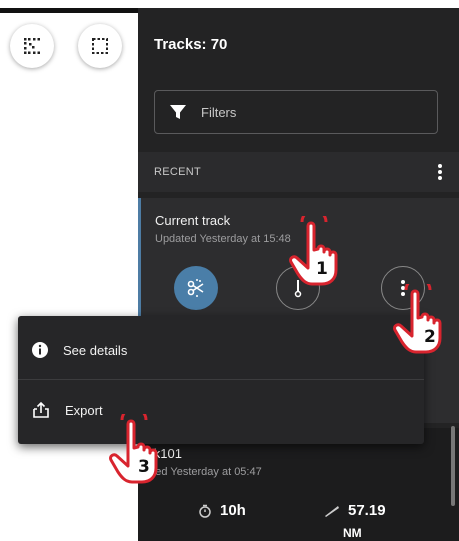 This screenshot has height=541, width=459. What do you see at coordinates (221, 350) in the screenshot?
I see `menu-item-see-details: See details` at bounding box center [221, 350].